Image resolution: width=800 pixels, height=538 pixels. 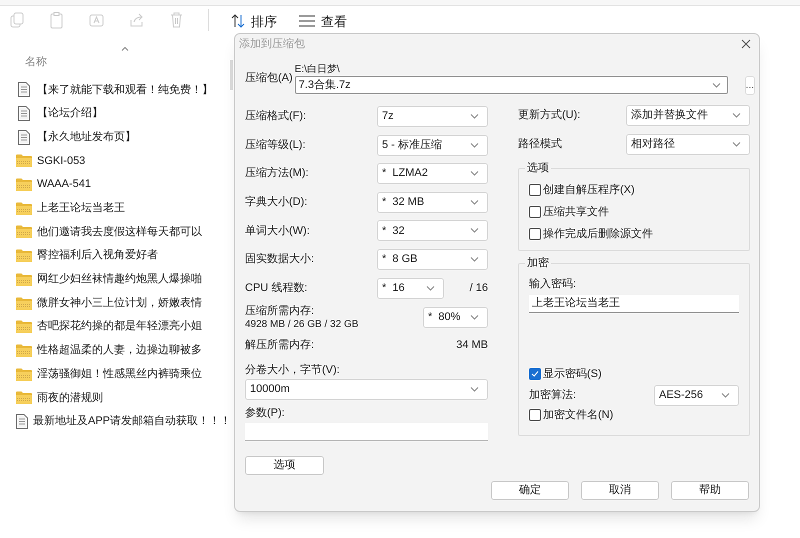 I want to click on field-label: 压缩格式(F):, so click(x=275, y=116).